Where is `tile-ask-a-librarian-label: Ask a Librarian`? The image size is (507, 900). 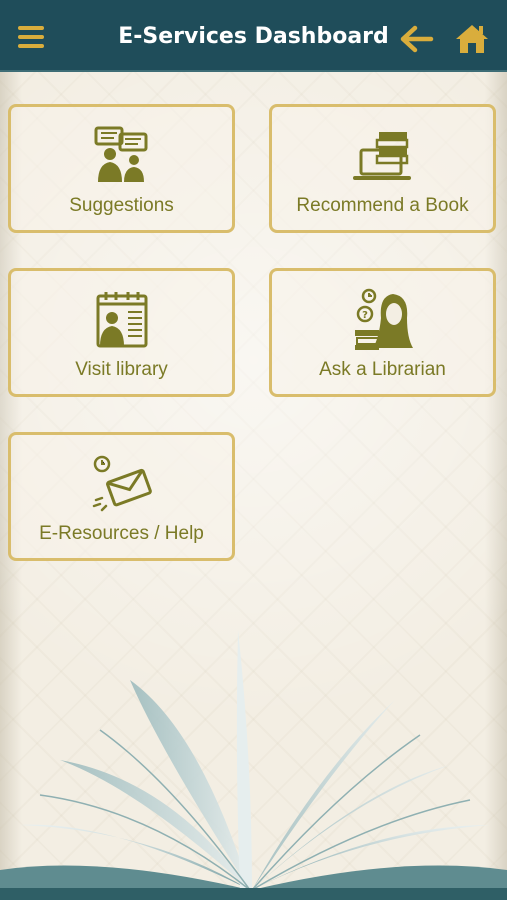 tile-ask-a-librarian-label: Ask a Librarian is located at coordinates (382, 369).